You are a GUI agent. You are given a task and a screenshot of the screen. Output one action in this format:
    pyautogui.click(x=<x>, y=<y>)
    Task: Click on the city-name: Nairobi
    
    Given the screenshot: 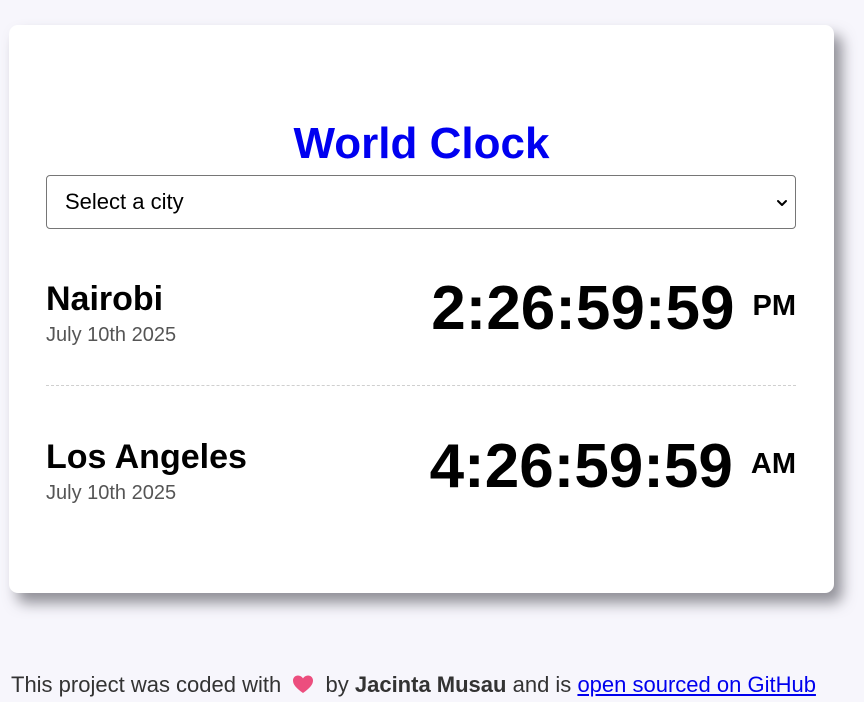 What is the action you would take?
    pyautogui.click(x=105, y=299)
    